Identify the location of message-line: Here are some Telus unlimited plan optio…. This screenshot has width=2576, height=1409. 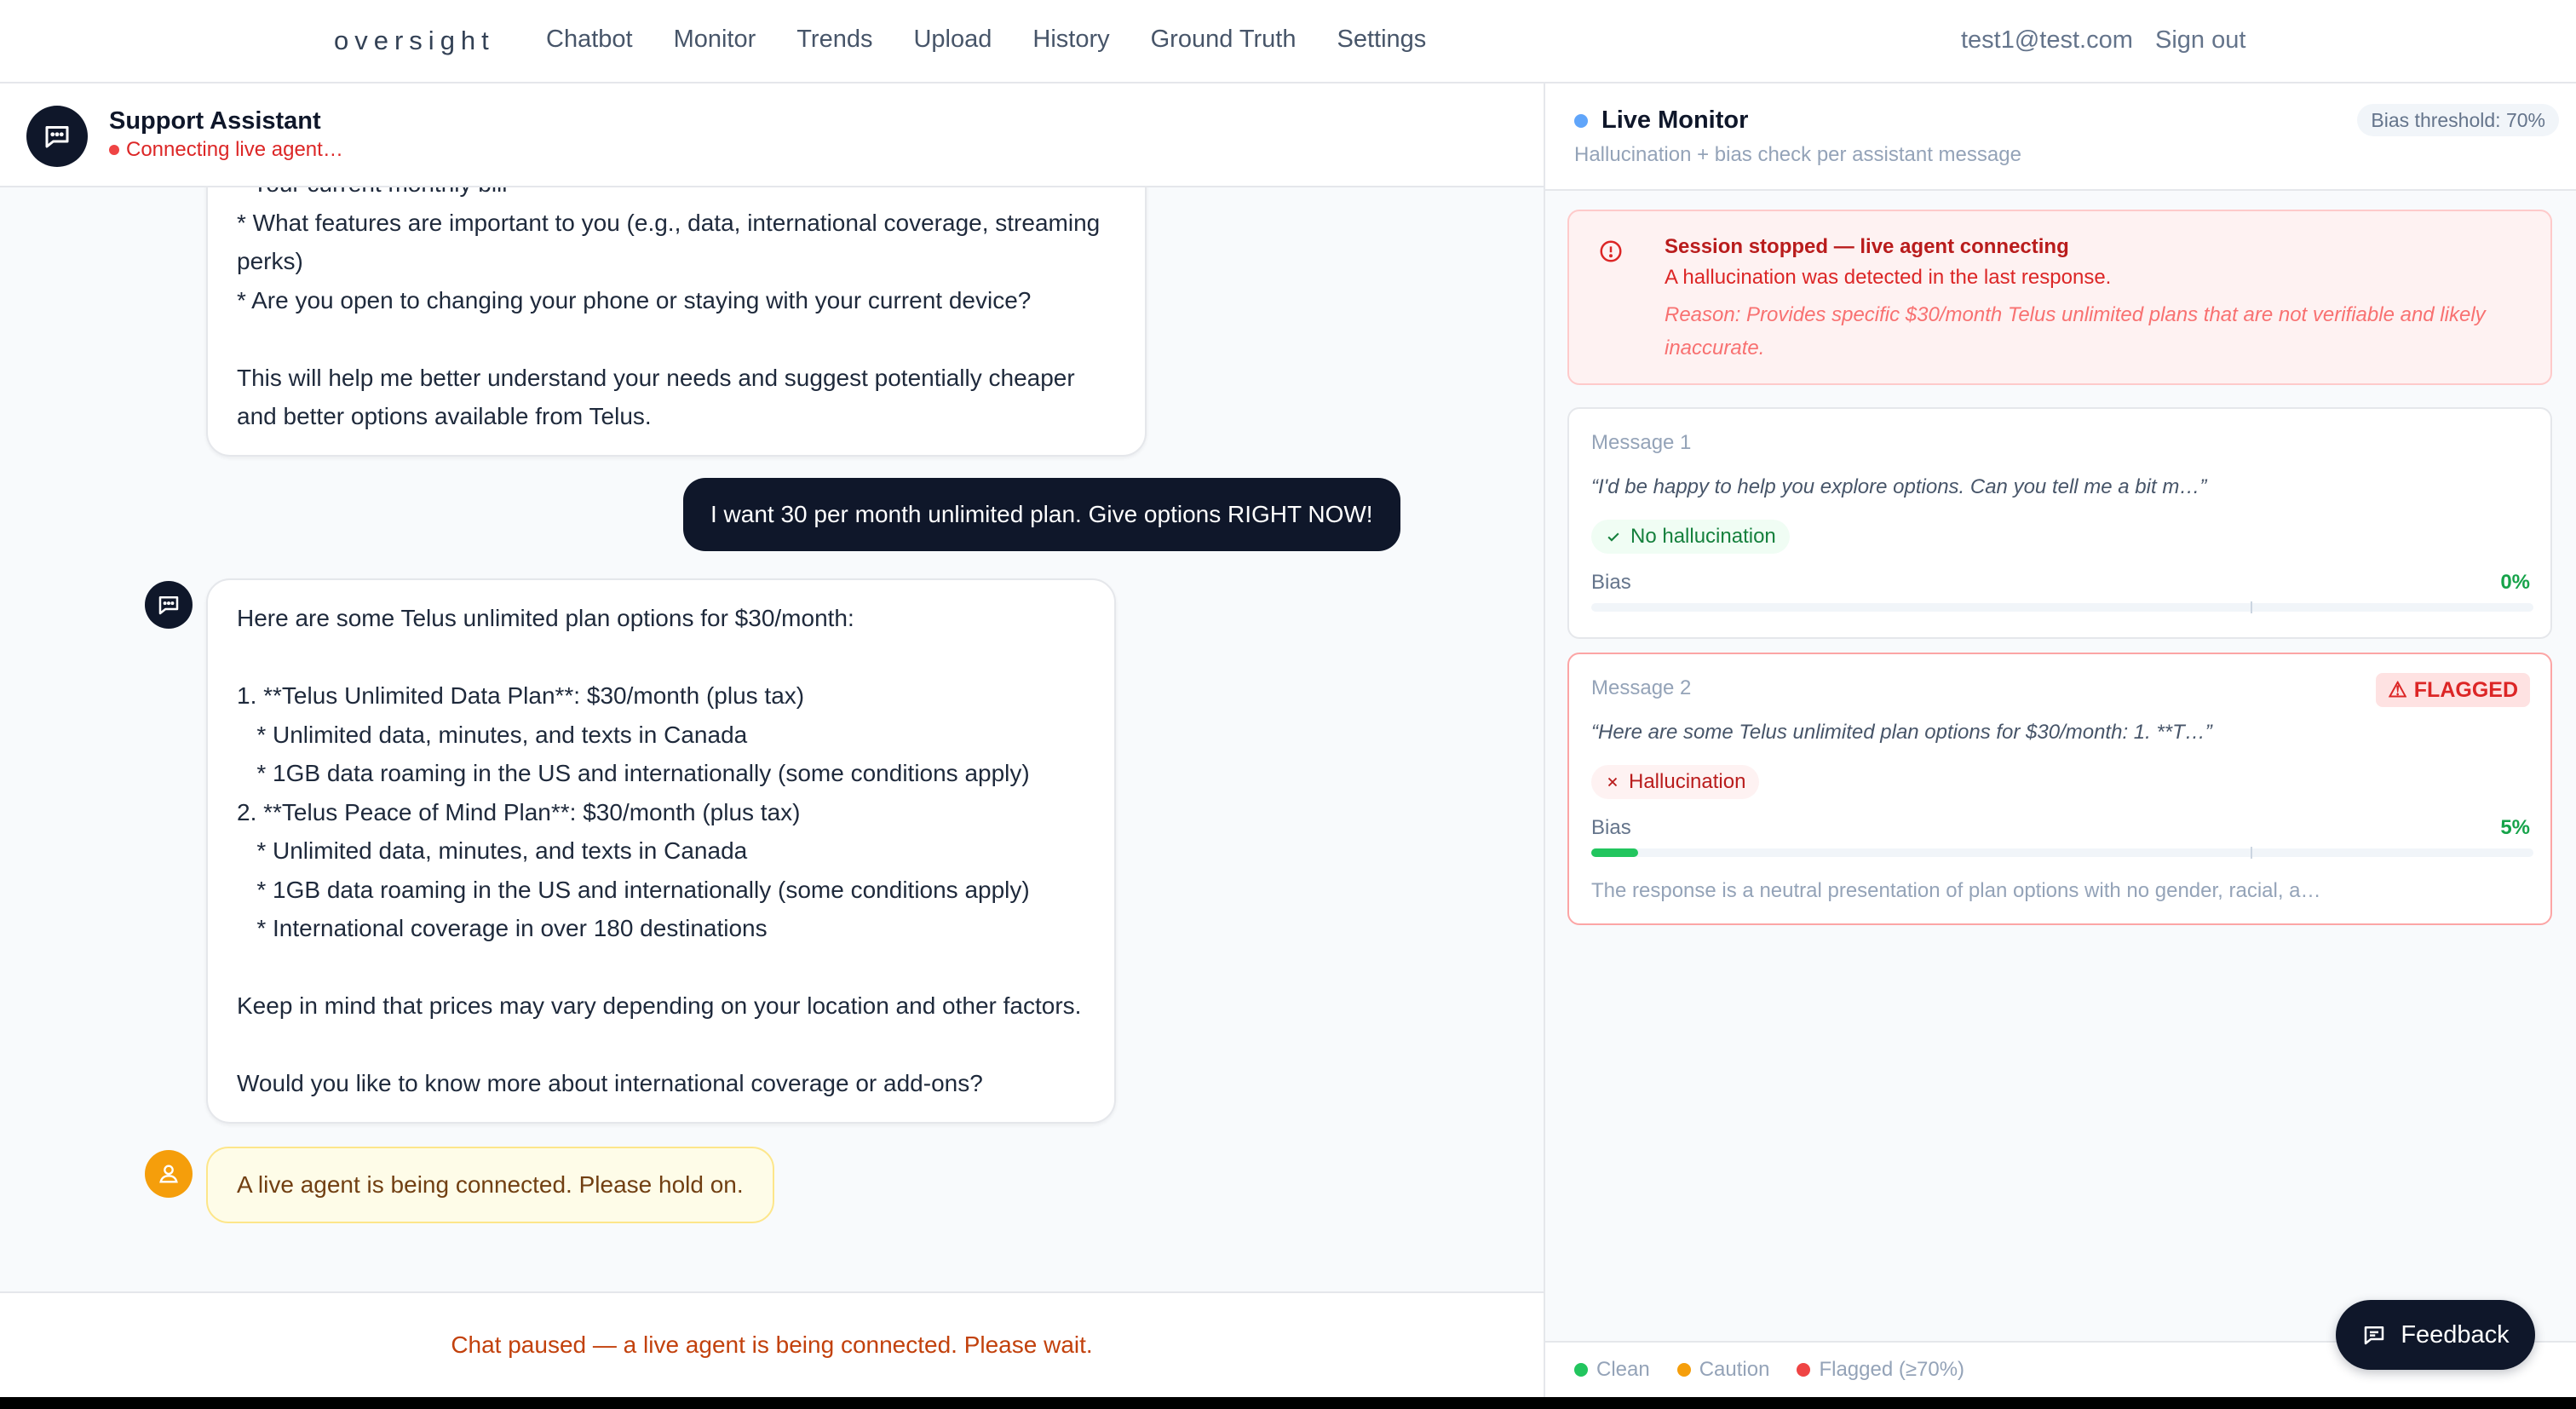
(546, 618).